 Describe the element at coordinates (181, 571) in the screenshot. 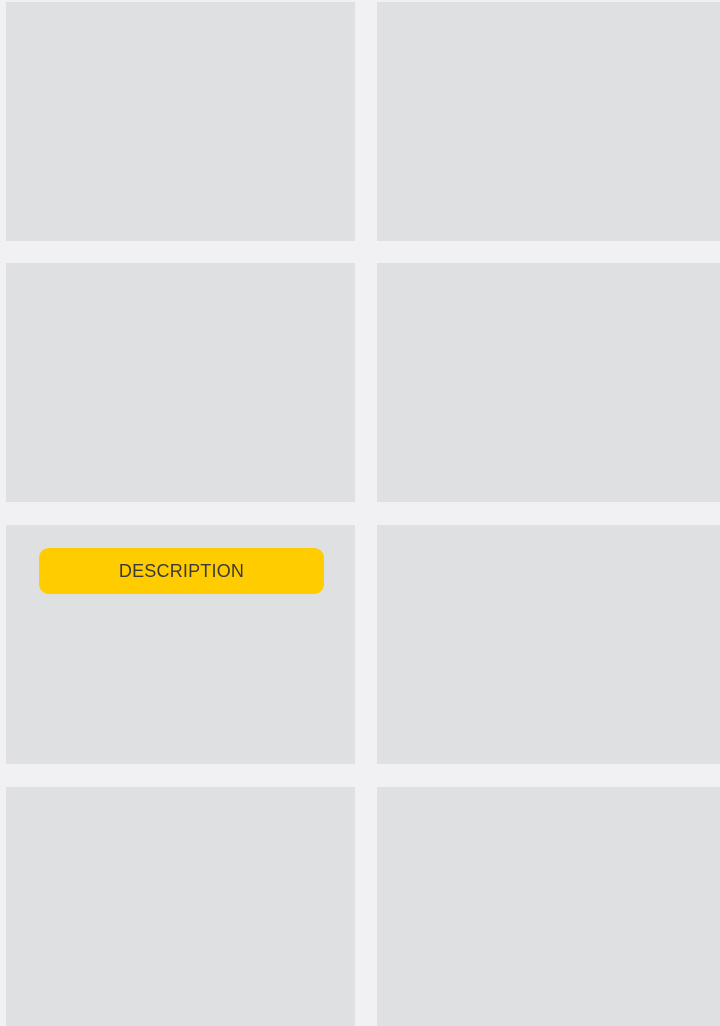

I see `description-button: DESCRIPTION` at that location.